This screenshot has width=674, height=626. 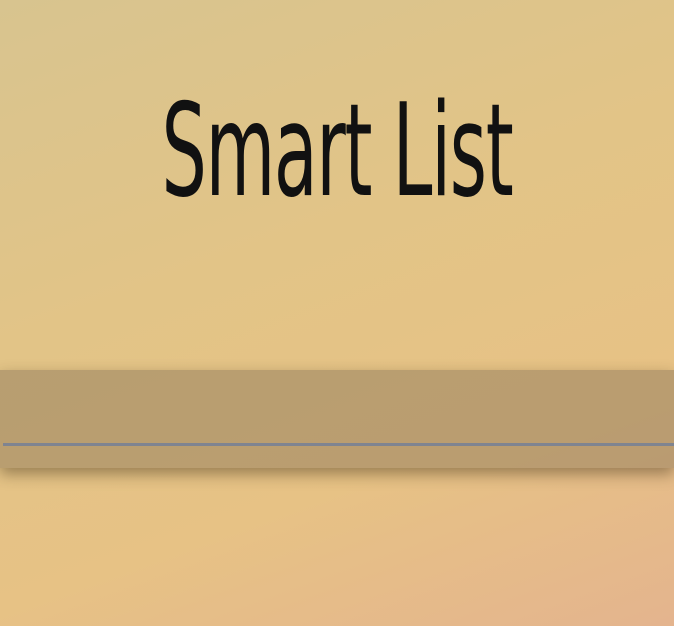 What do you see at coordinates (338, 408) in the screenshot?
I see `new-item-input` at bounding box center [338, 408].